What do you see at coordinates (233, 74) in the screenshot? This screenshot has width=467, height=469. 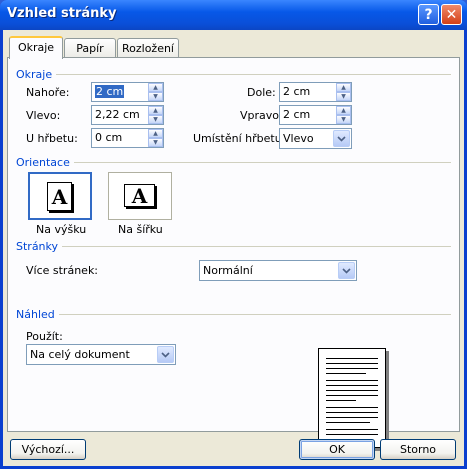 I see `margins-divider` at bounding box center [233, 74].